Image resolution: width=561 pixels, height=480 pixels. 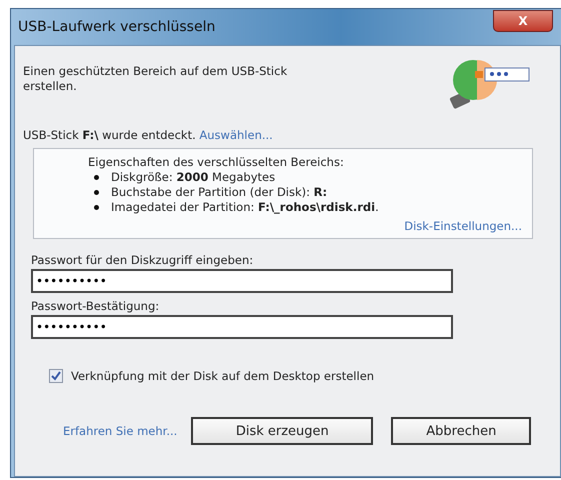 What do you see at coordinates (216, 162) in the screenshot?
I see `properties-title: Eigenschaften des verschlüsselten Bereichs:` at bounding box center [216, 162].